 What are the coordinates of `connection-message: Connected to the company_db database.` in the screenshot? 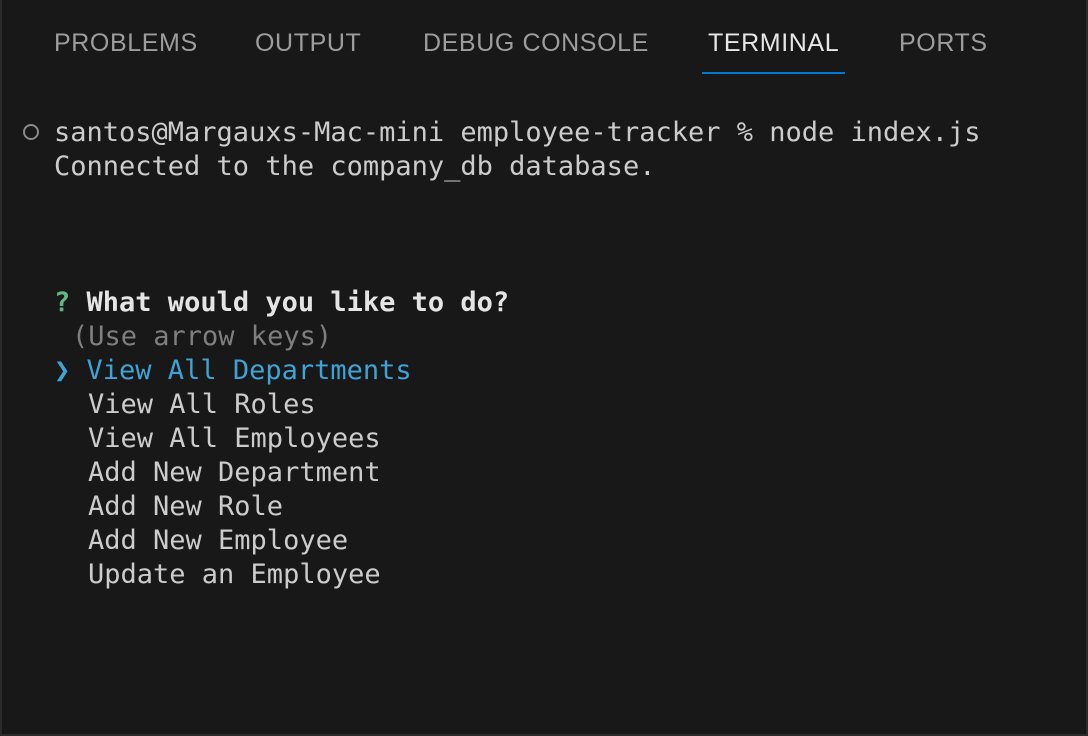 It's located at (355, 166).